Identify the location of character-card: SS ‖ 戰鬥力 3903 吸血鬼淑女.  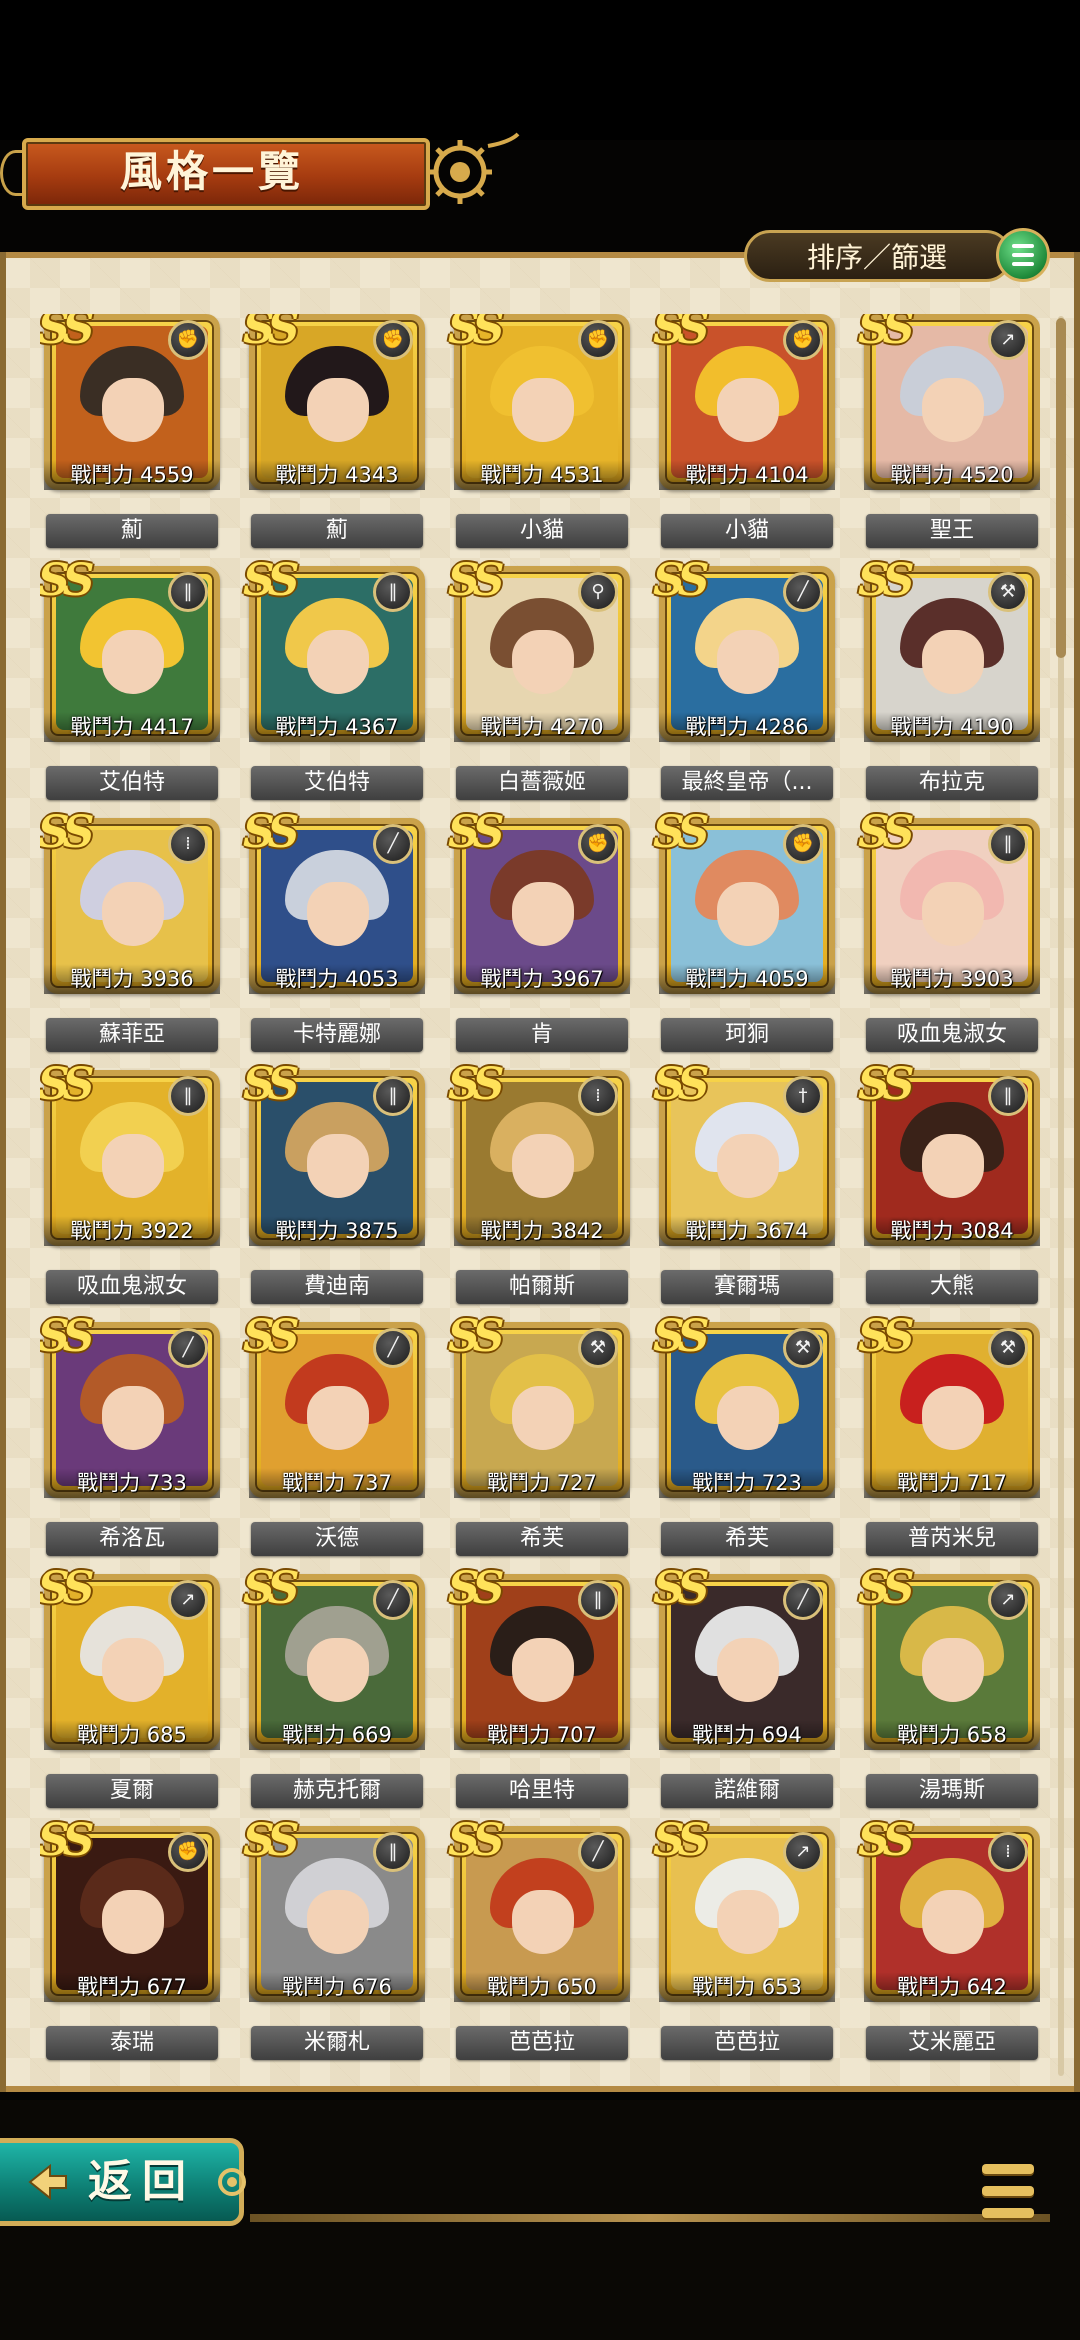
(949, 934).